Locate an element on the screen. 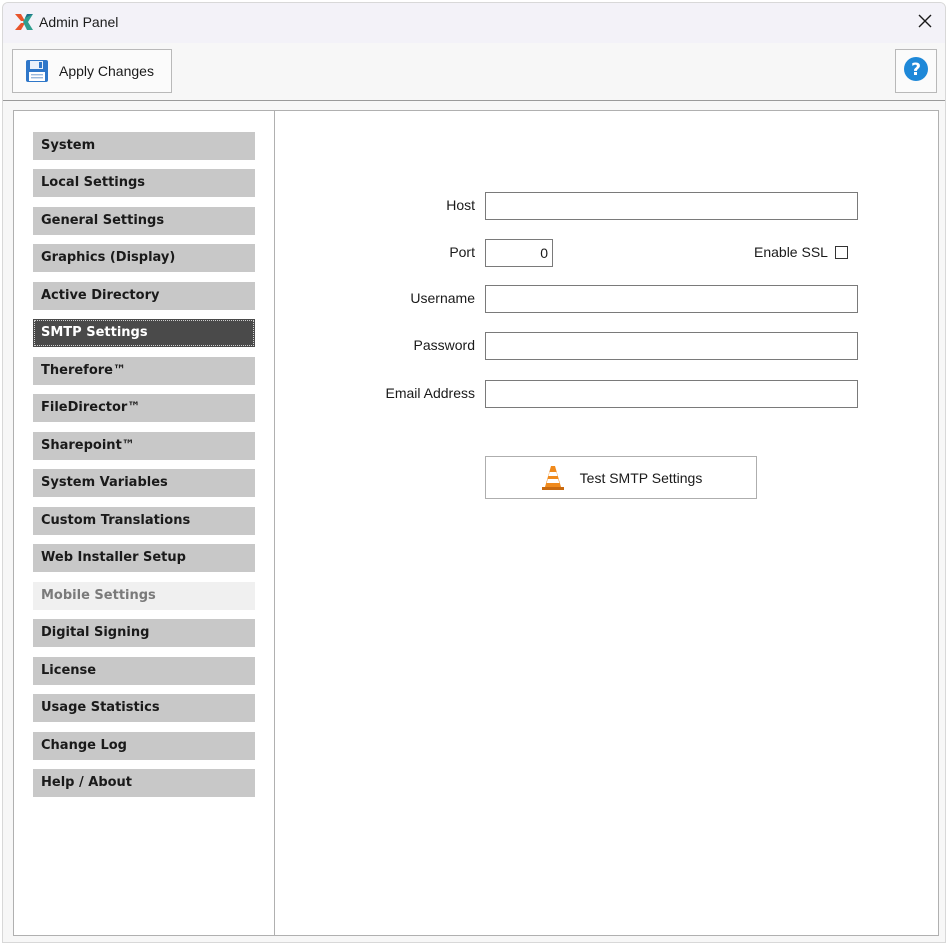 The height and width of the screenshot is (945, 948). sidebar-item-help-about: Help / About is located at coordinates (144, 783).